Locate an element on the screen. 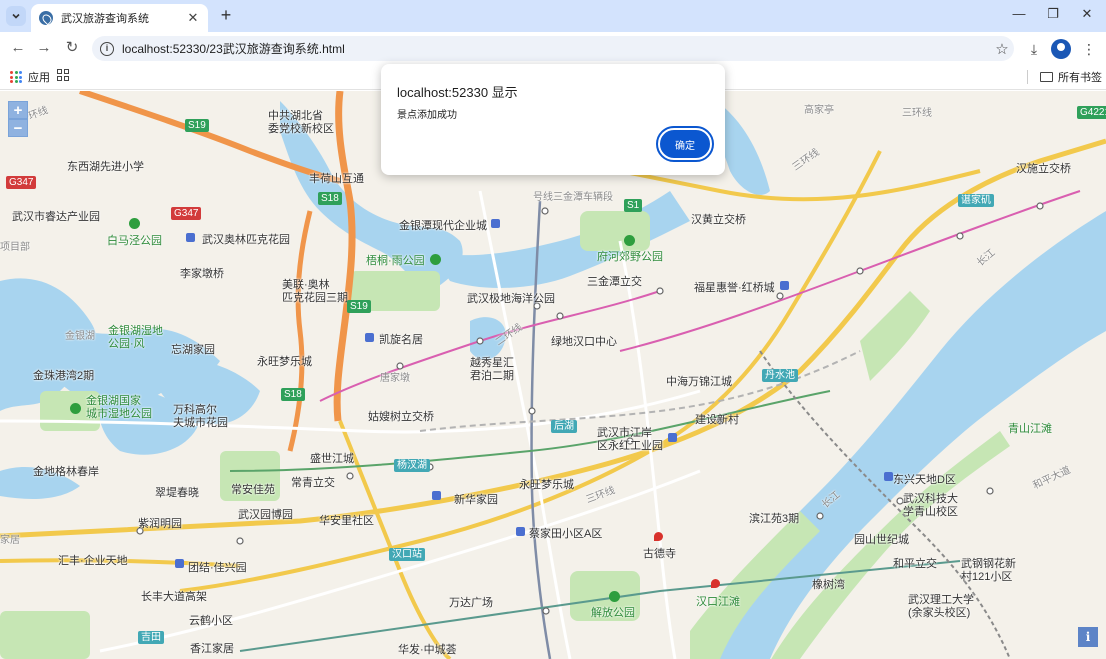  close-window-icon: ✕ is located at coordinates (1087, 16).